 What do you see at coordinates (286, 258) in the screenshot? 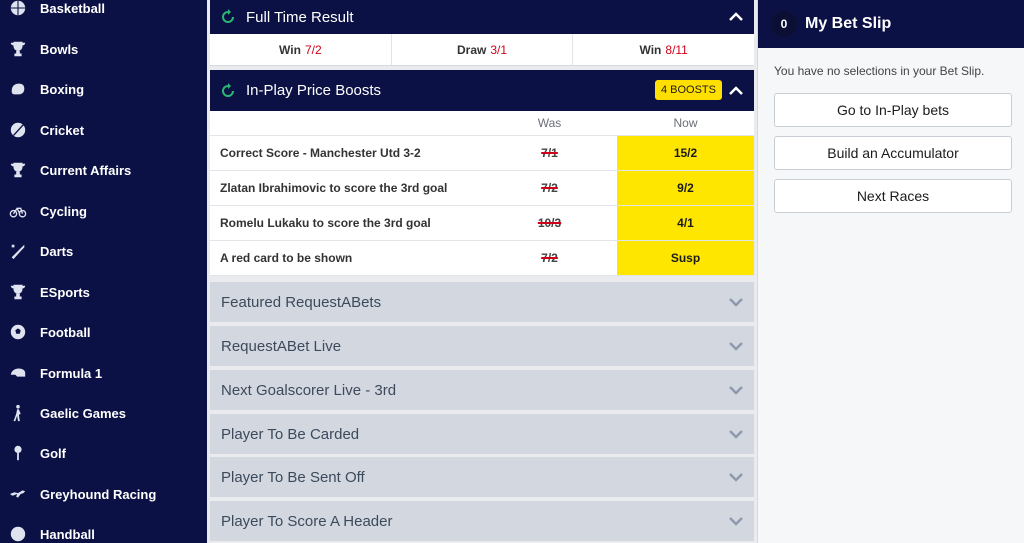
I see `selection-label: A red card to be shown` at bounding box center [286, 258].